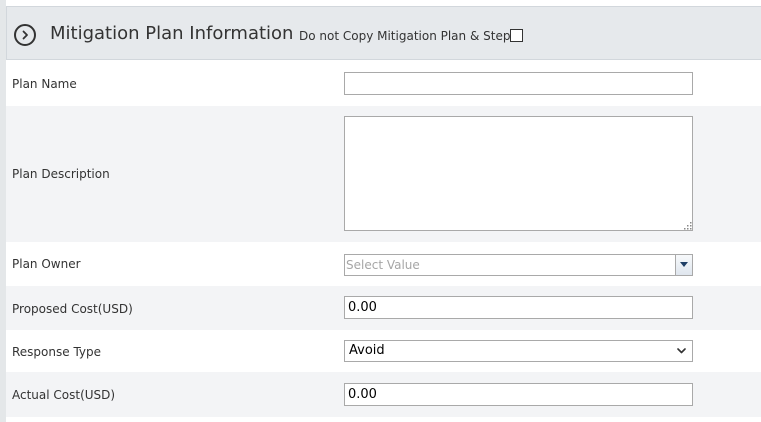  I want to click on collapse-toggle-button, so click(25, 35).